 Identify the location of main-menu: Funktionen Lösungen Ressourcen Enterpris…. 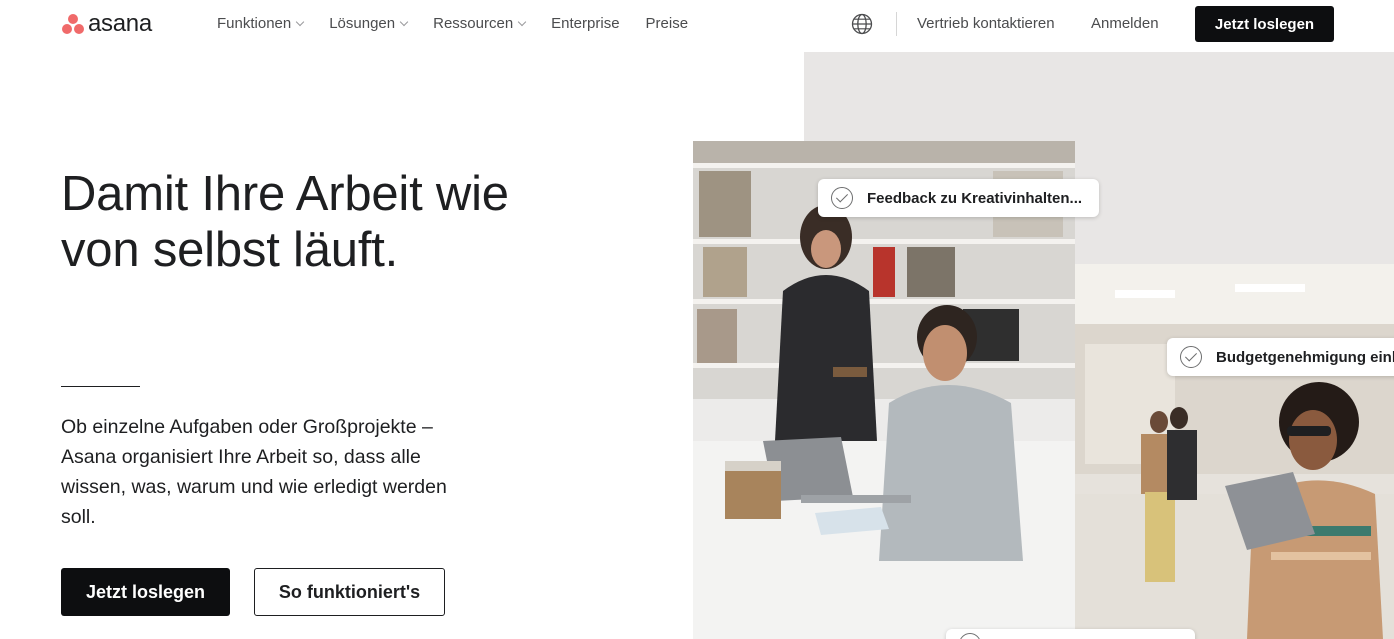
(465, 24).